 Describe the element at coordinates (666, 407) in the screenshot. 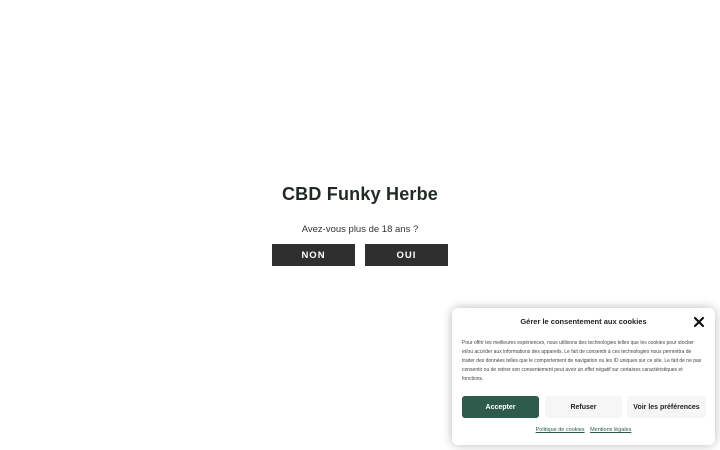

I see `preferences-button: Voir les préférences` at that location.